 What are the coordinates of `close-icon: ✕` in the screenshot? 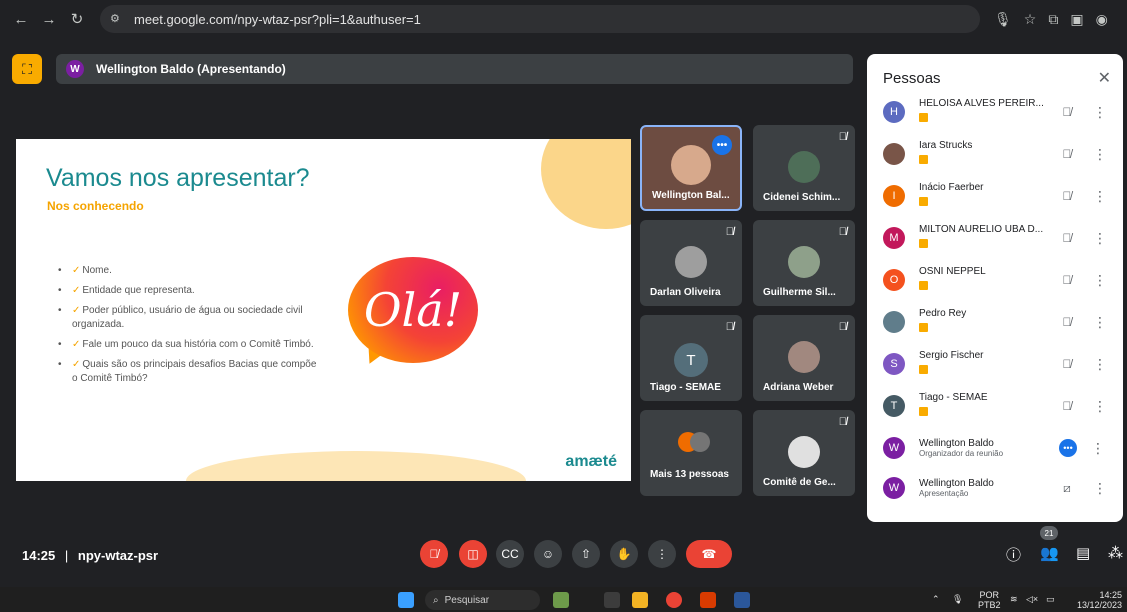 It's located at (1104, 78).